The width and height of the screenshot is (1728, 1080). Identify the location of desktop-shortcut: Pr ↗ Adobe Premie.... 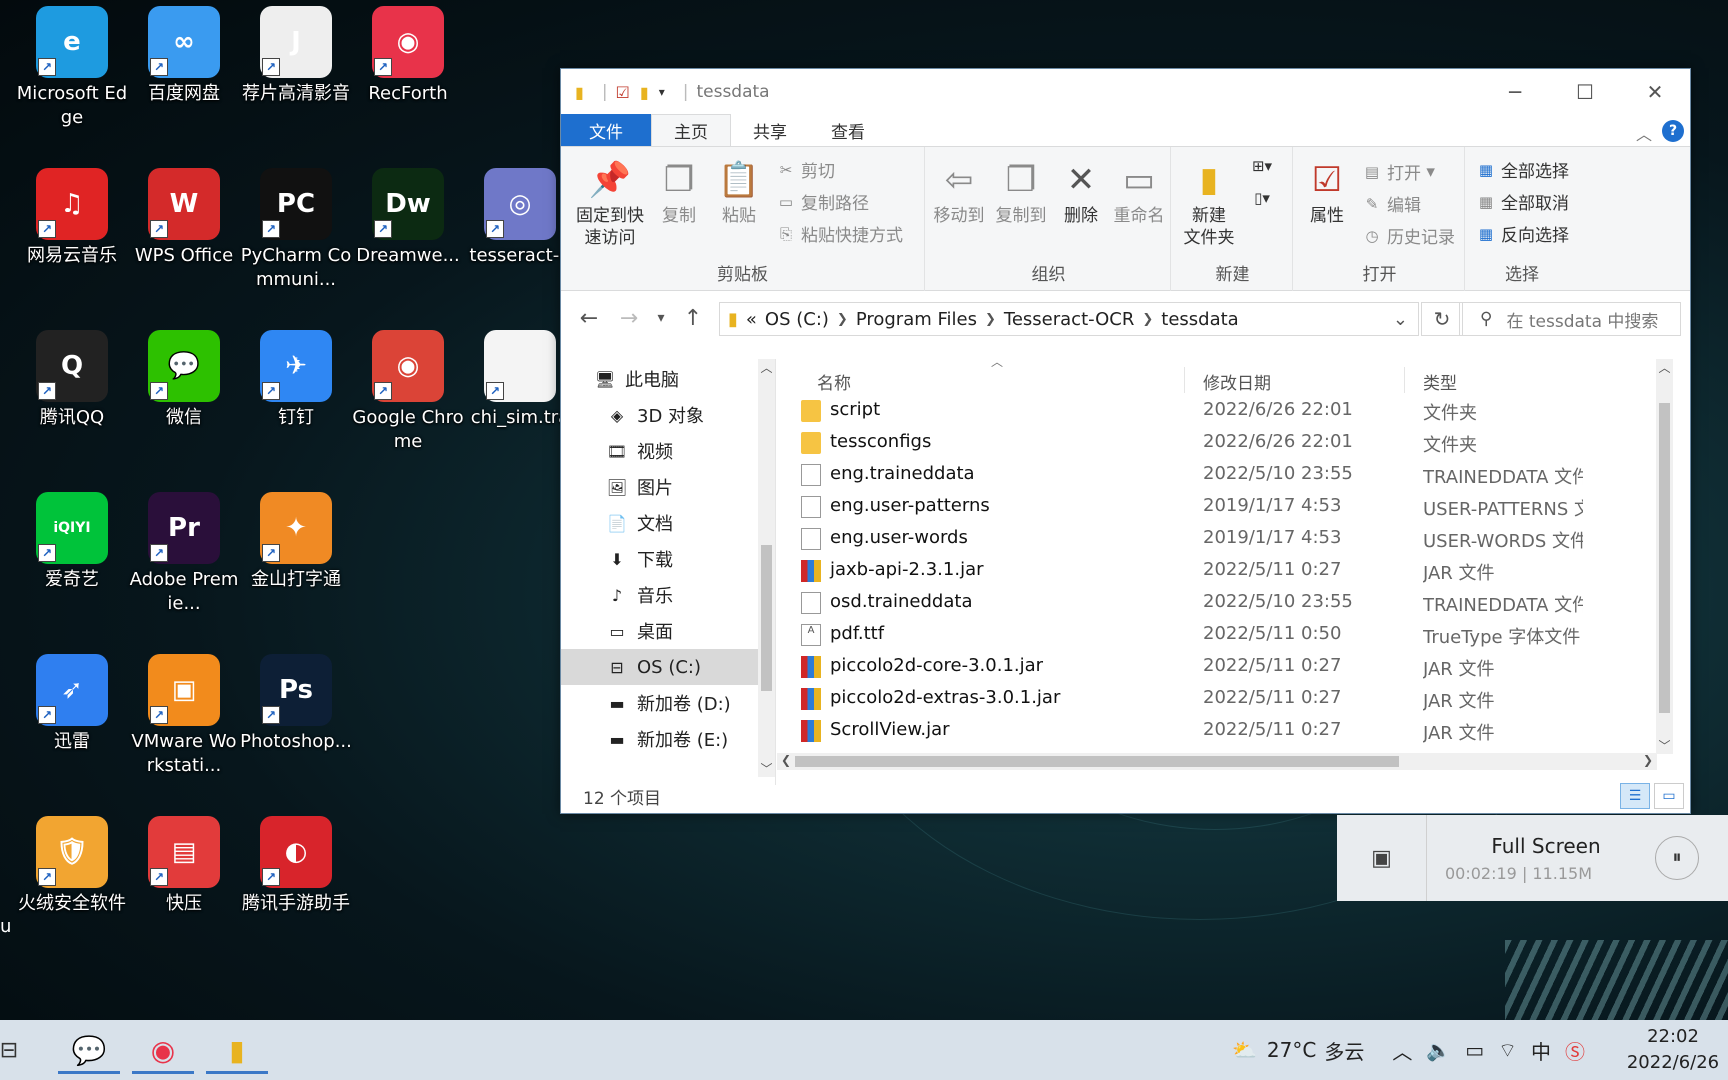
(184, 554).